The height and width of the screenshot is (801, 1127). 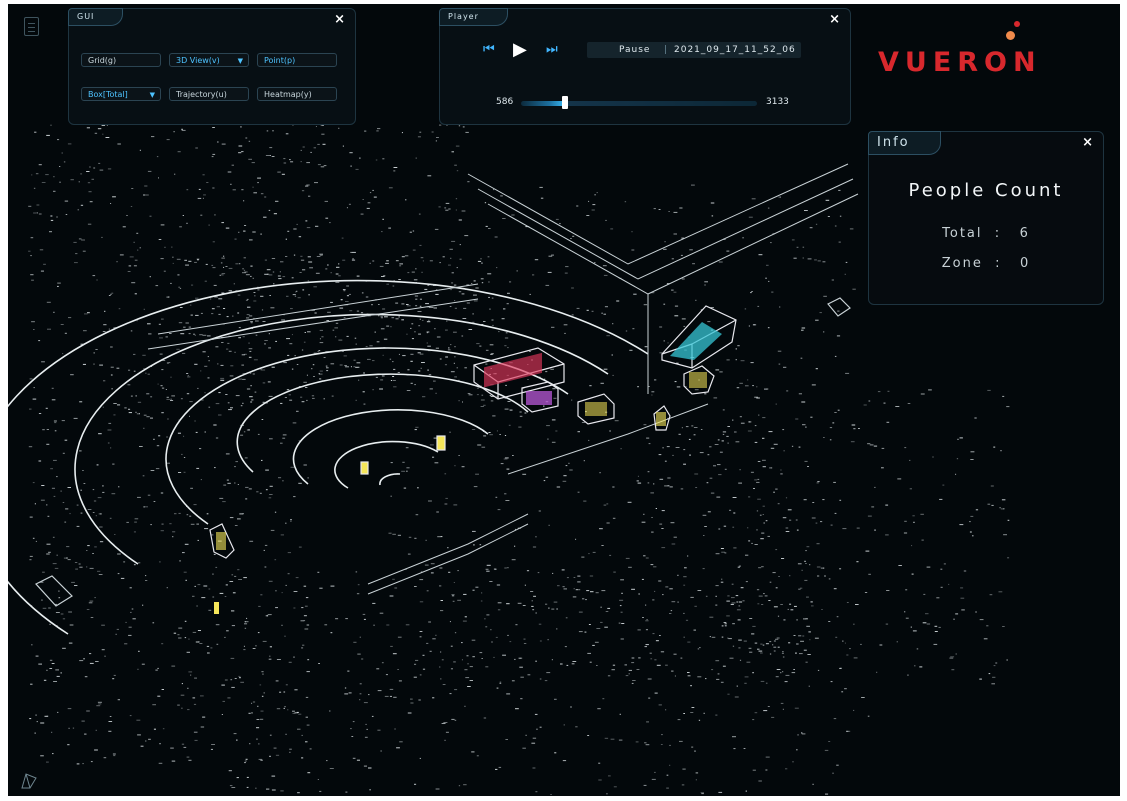 I want to click on logo-dot-orange, so click(x=1010, y=35).